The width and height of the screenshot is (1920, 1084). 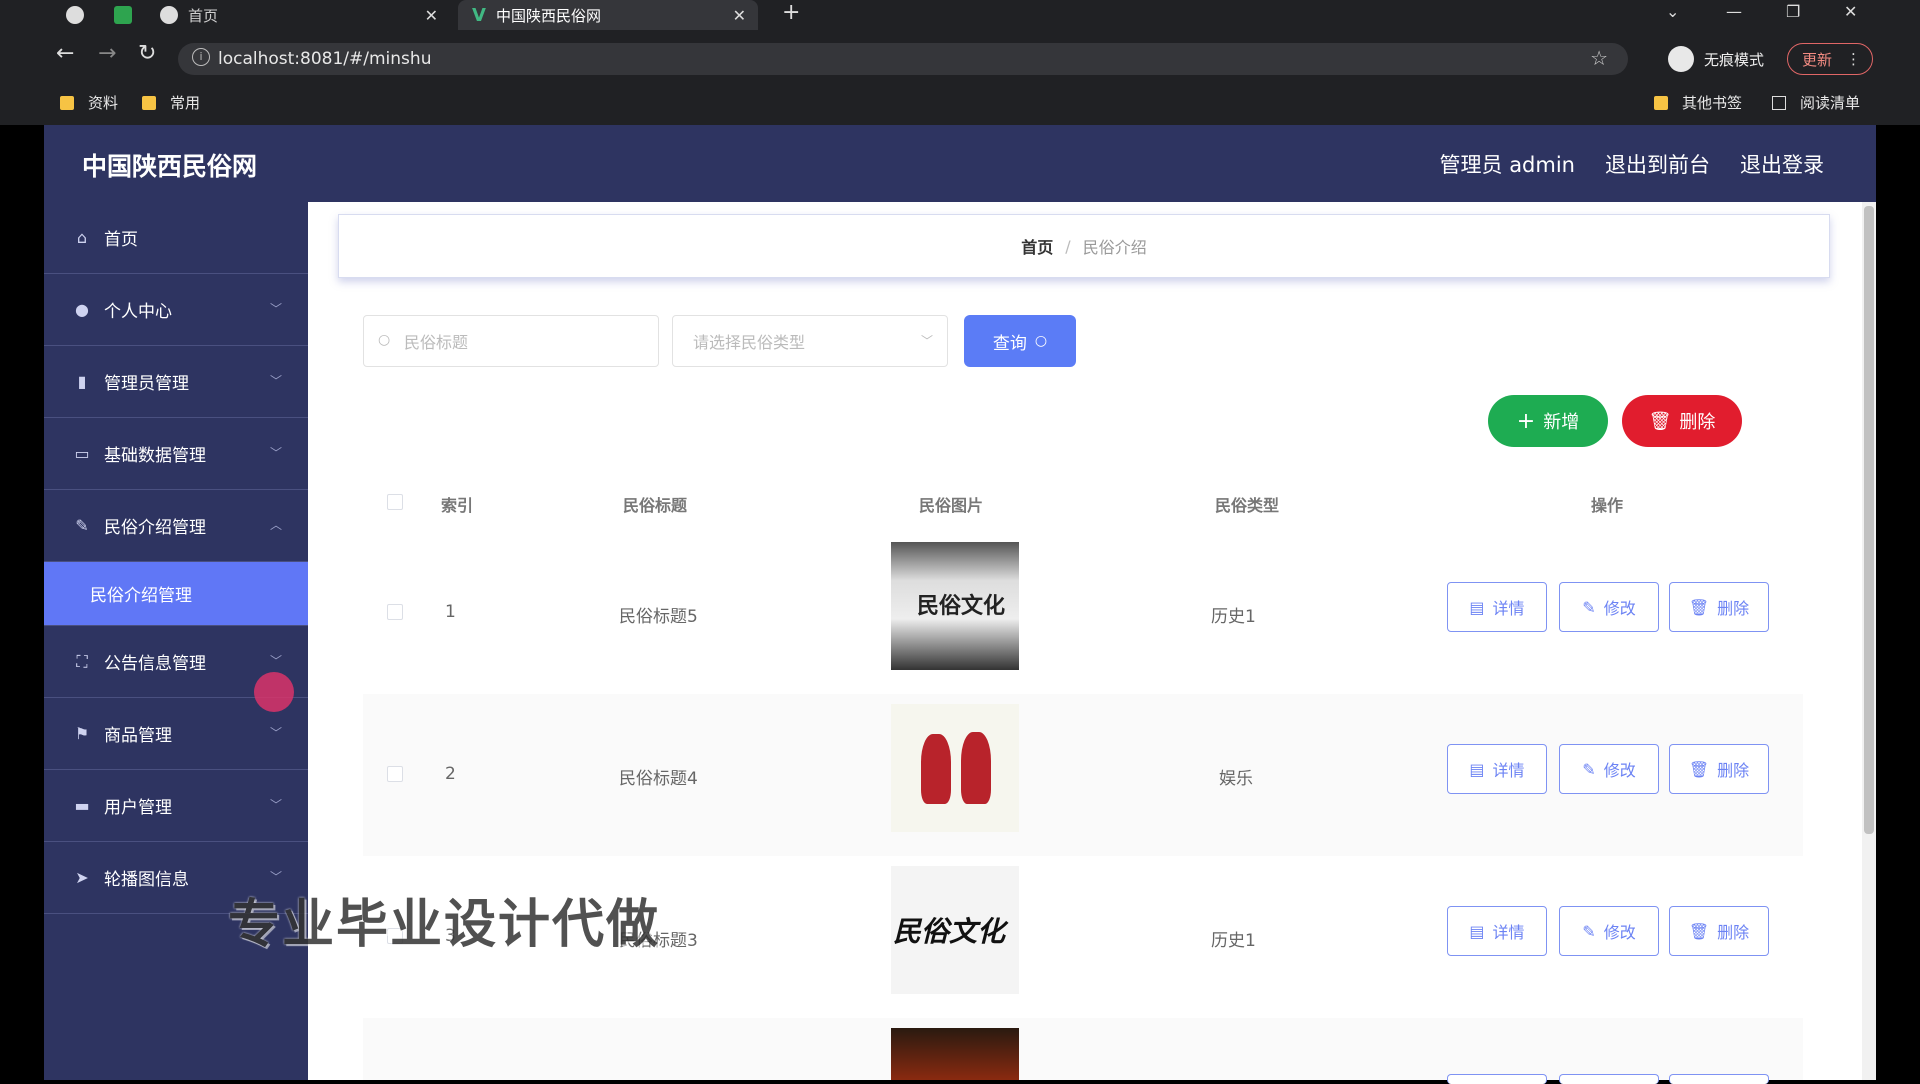 I want to click on chevron-down-icon: ⌄, so click(x=1672, y=11).